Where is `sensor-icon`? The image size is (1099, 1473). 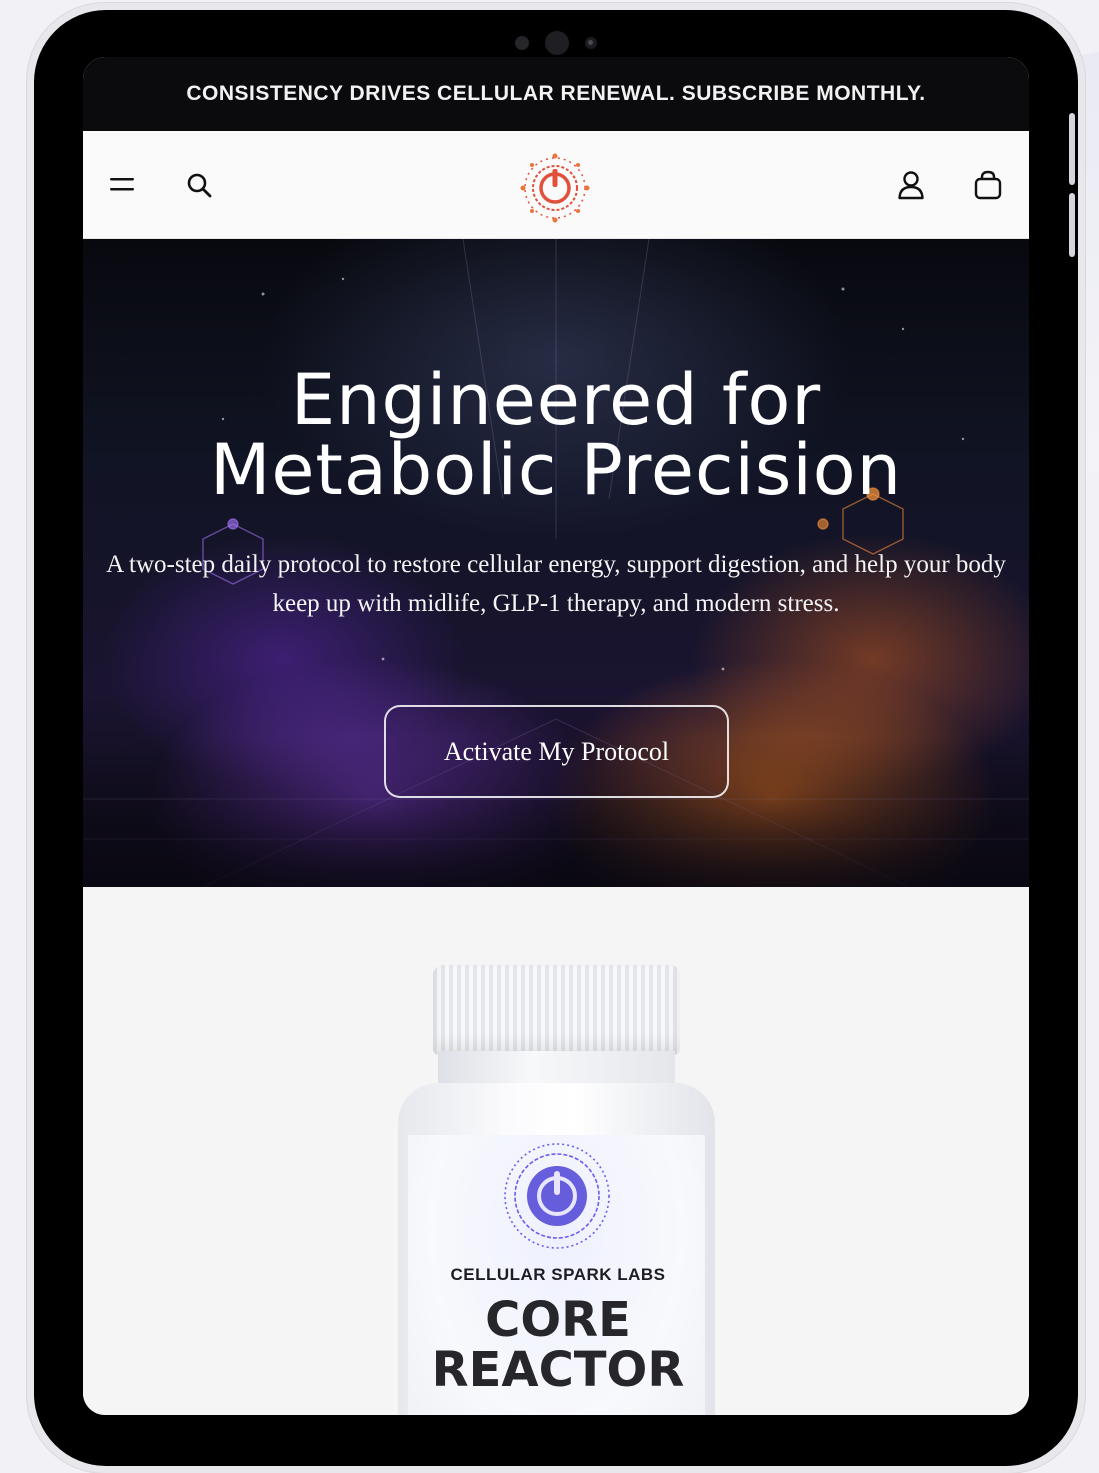
sensor-icon is located at coordinates (522, 43).